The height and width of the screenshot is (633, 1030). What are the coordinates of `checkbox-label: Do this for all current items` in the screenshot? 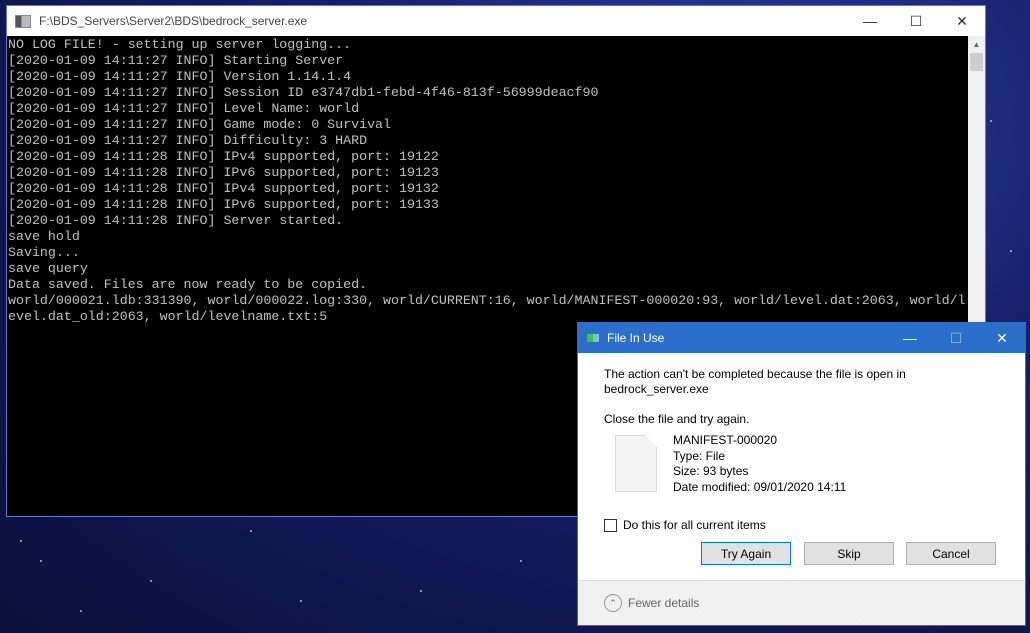 It's located at (694, 525).